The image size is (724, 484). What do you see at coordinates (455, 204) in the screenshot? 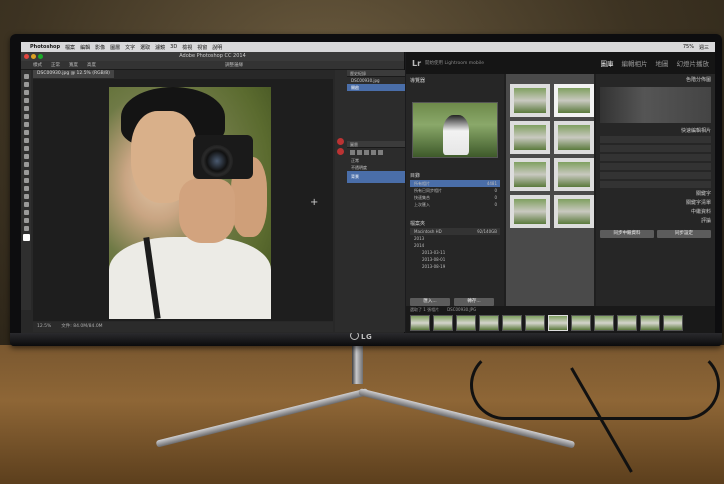
I see `catalog-item: 上次匯入 0` at bounding box center [455, 204].